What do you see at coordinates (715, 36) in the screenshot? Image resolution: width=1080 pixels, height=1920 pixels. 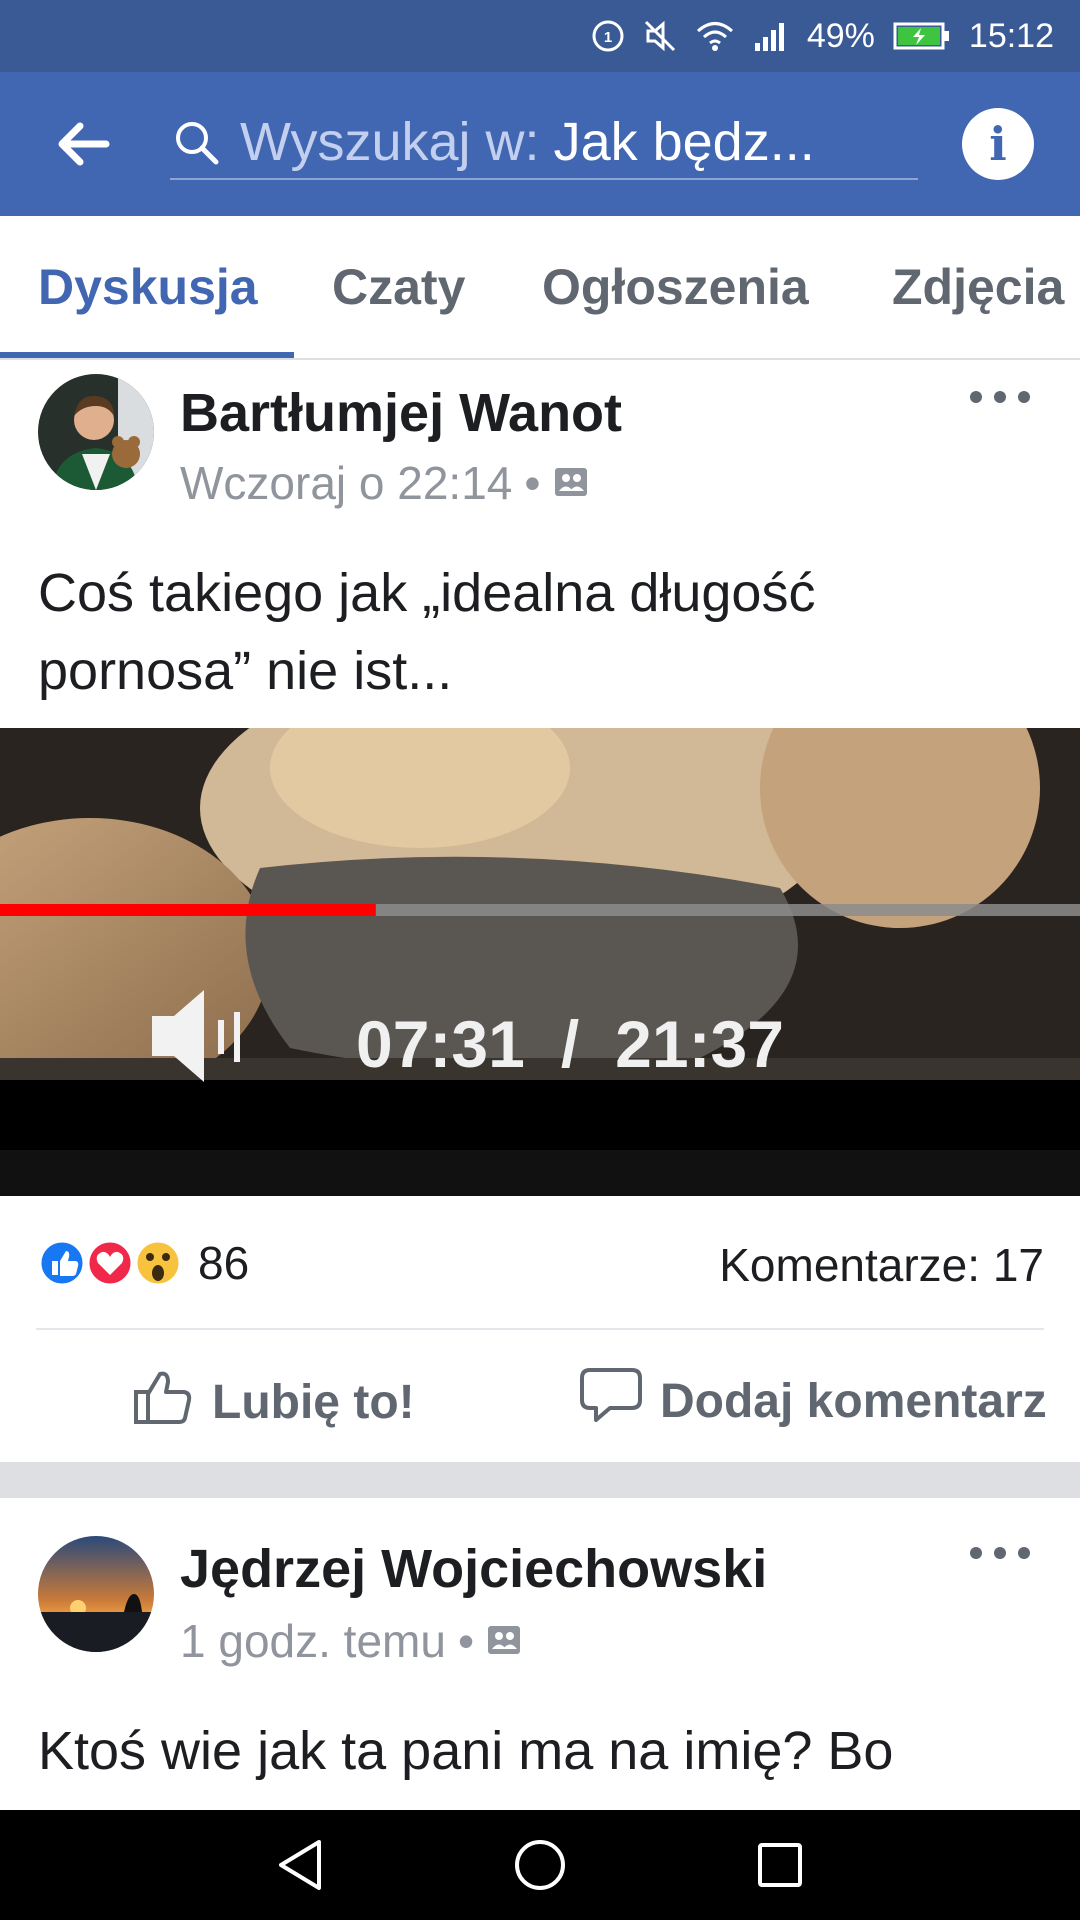 I see `wifi-icon` at bounding box center [715, 36].